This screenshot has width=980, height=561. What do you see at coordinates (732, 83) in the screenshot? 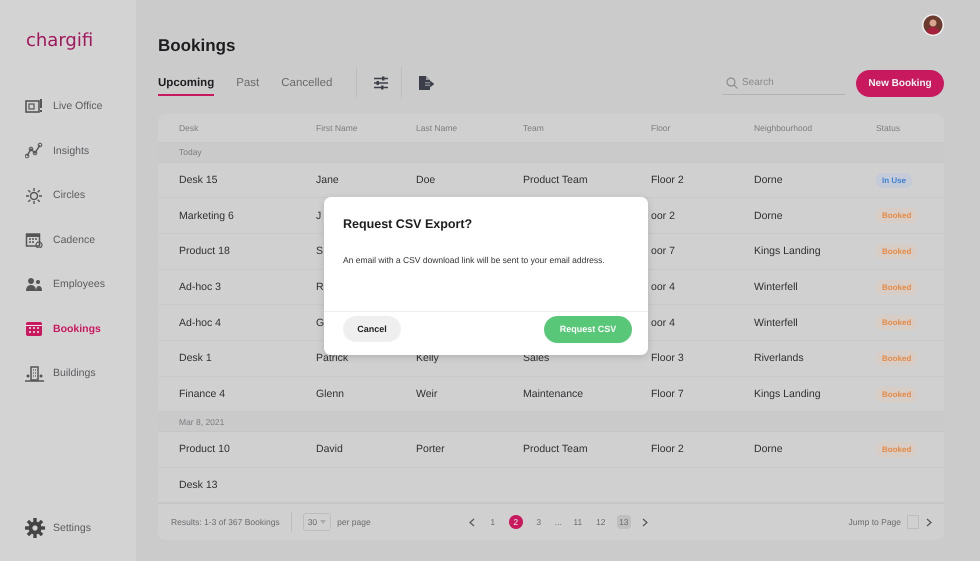
I see `search-icon` at bounding box center [732, 83].